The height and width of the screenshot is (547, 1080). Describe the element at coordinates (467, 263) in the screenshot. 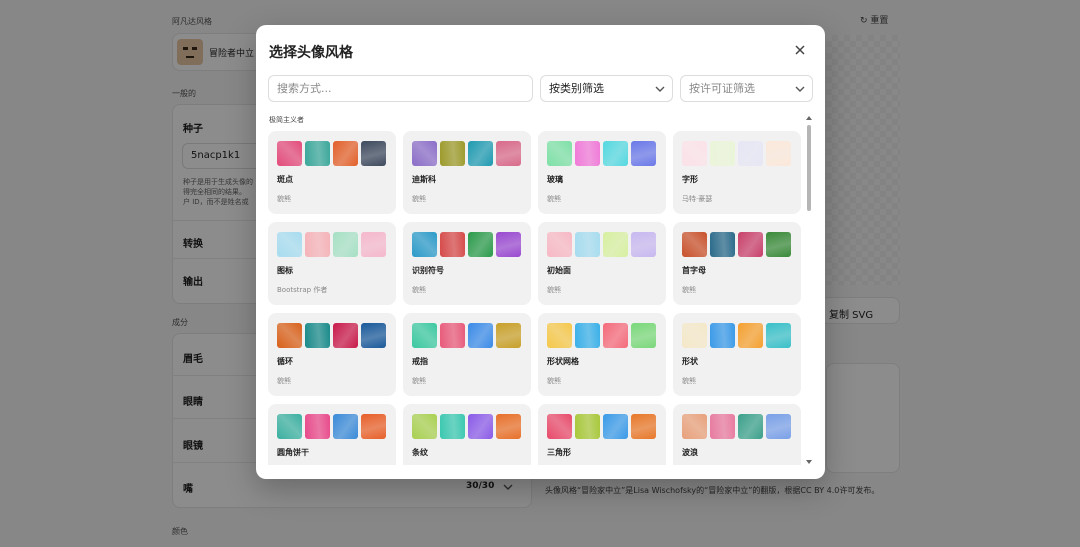

I see `style-card: 识别符号 貌熊` at that location.